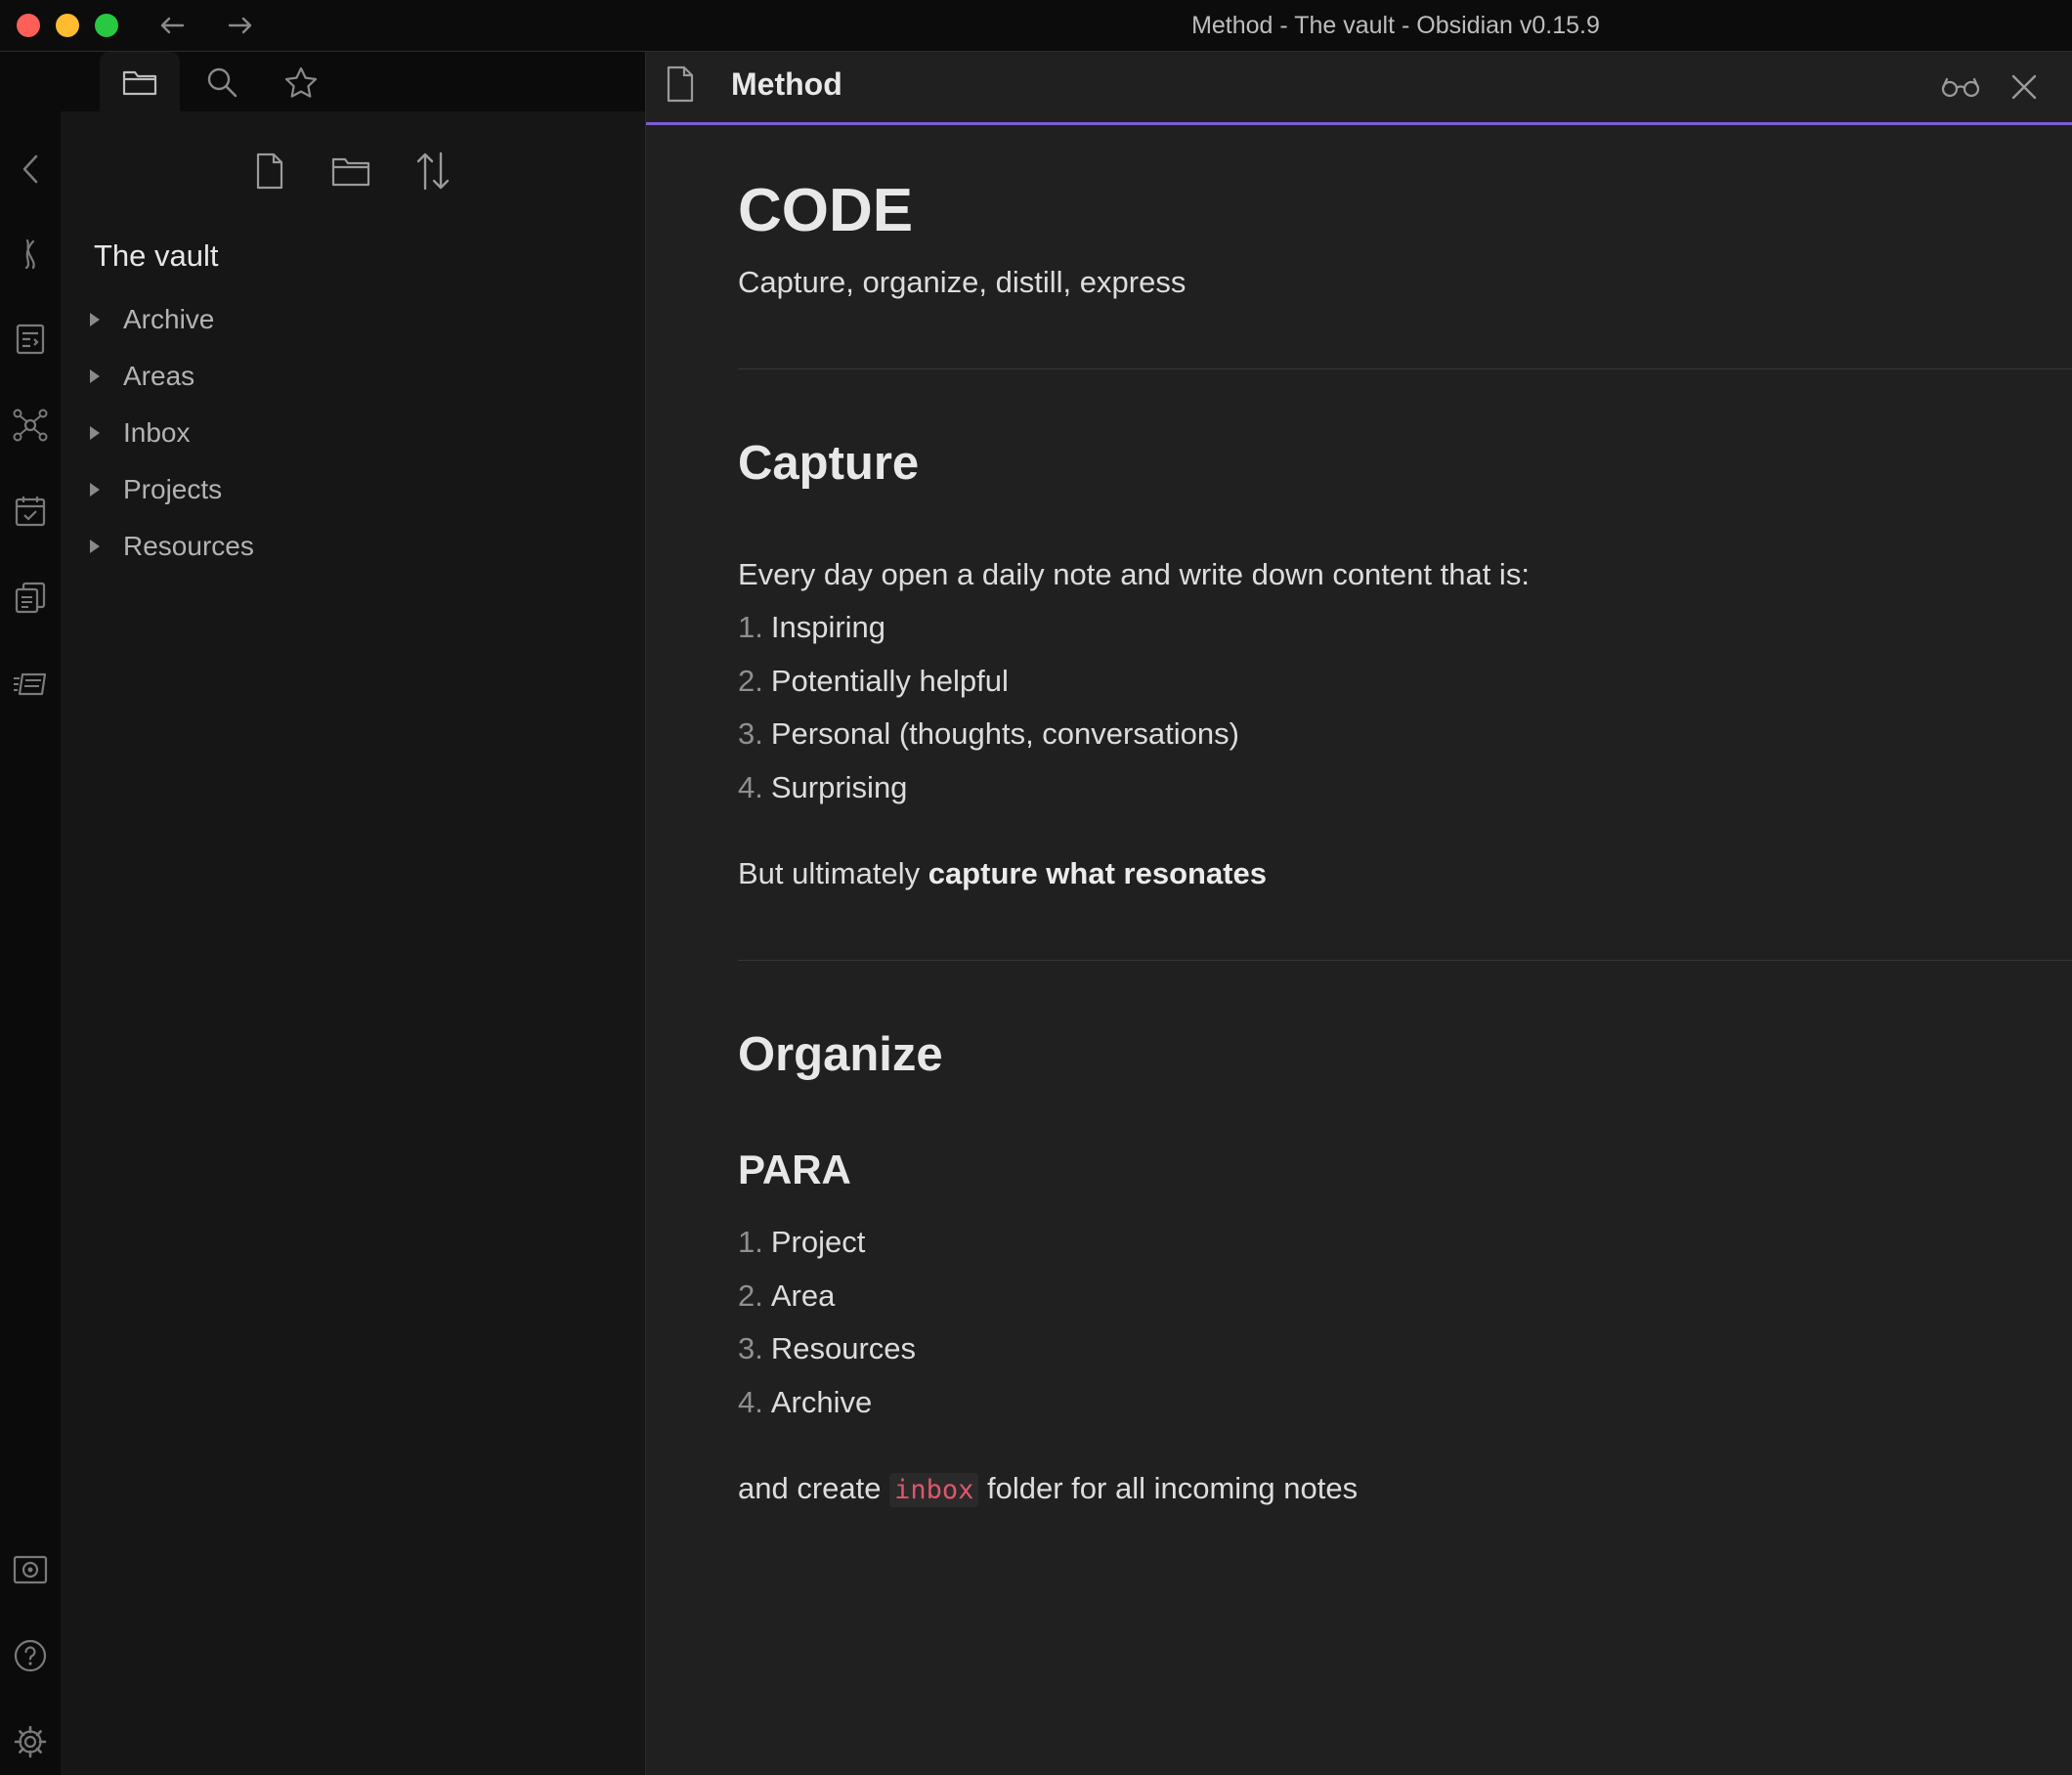  I want to click on closing-suffix-text: folder for all incoming notes, so click(1168, 1488).